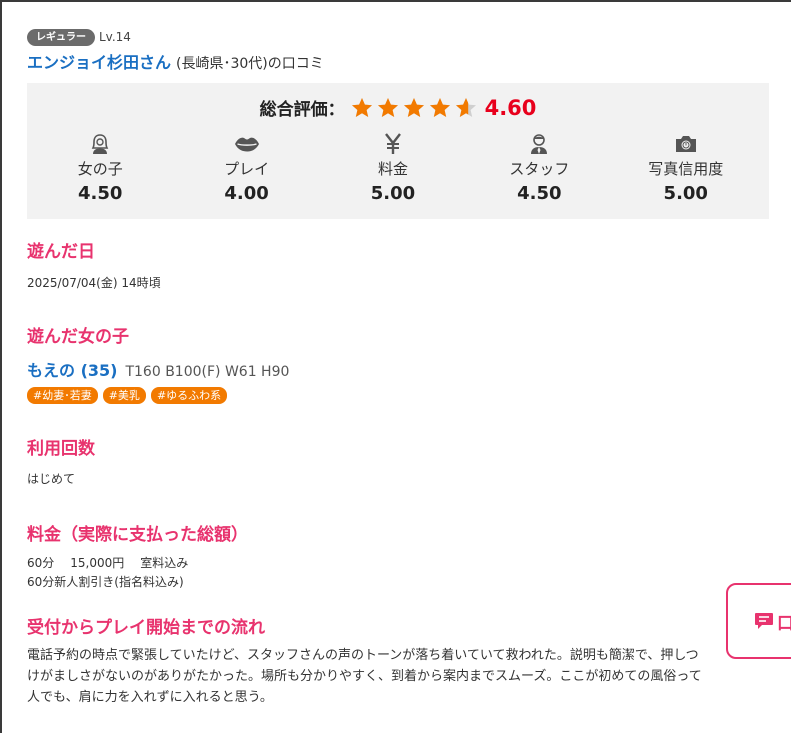  What do you see at coordinates (61, 37) in the screenshot?
I see `rank-badge: レギュラー` at bounding box center [61, 37].